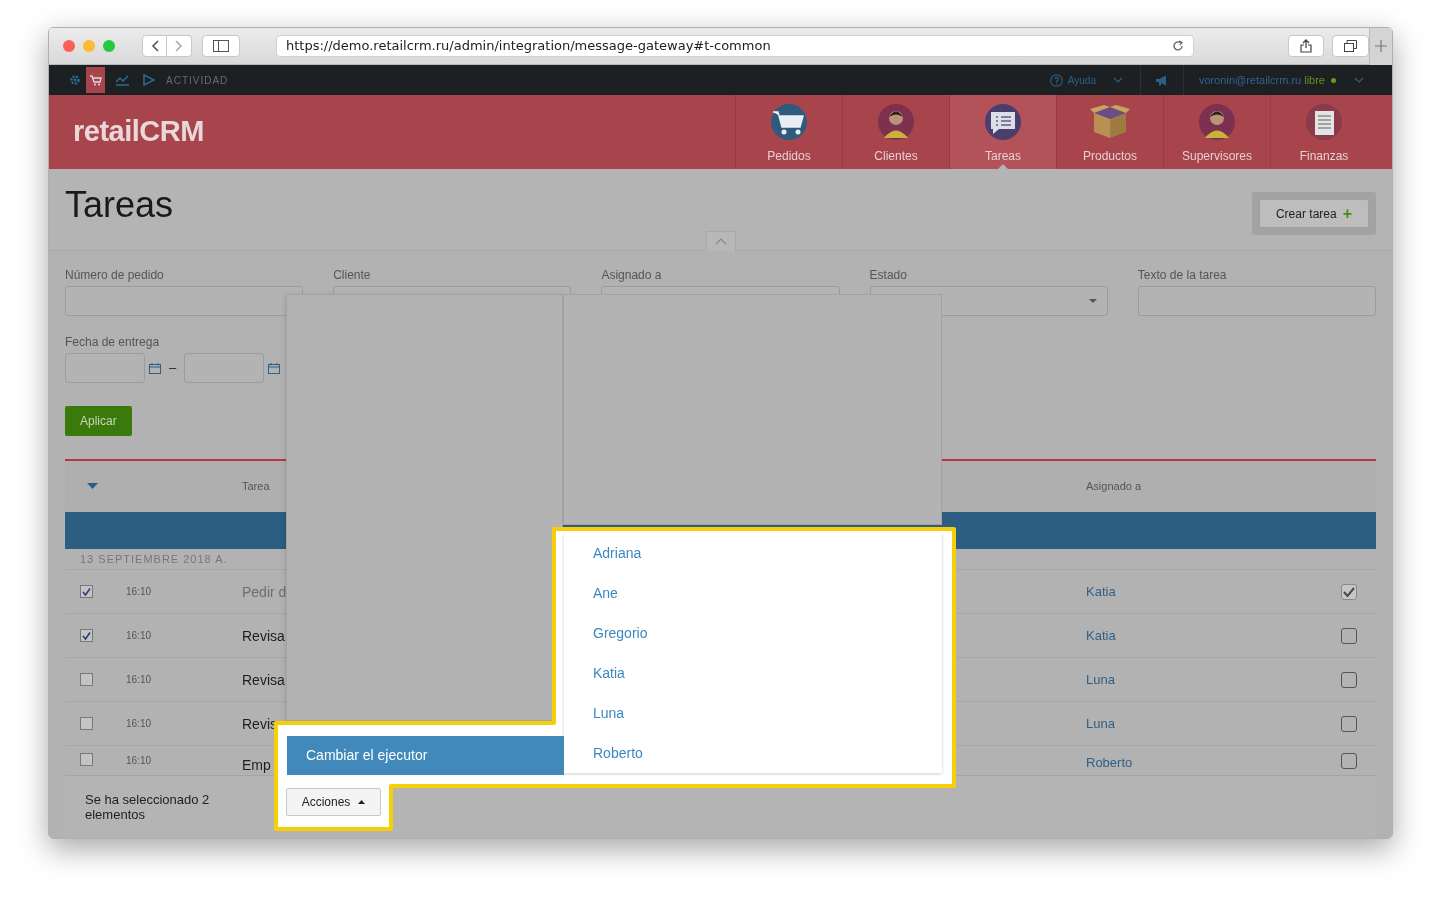 This screenshot has height=911, width=1442. Describe the element at coordinates (1178, 46) in the screenshot. I see `reload-icon` at that location.